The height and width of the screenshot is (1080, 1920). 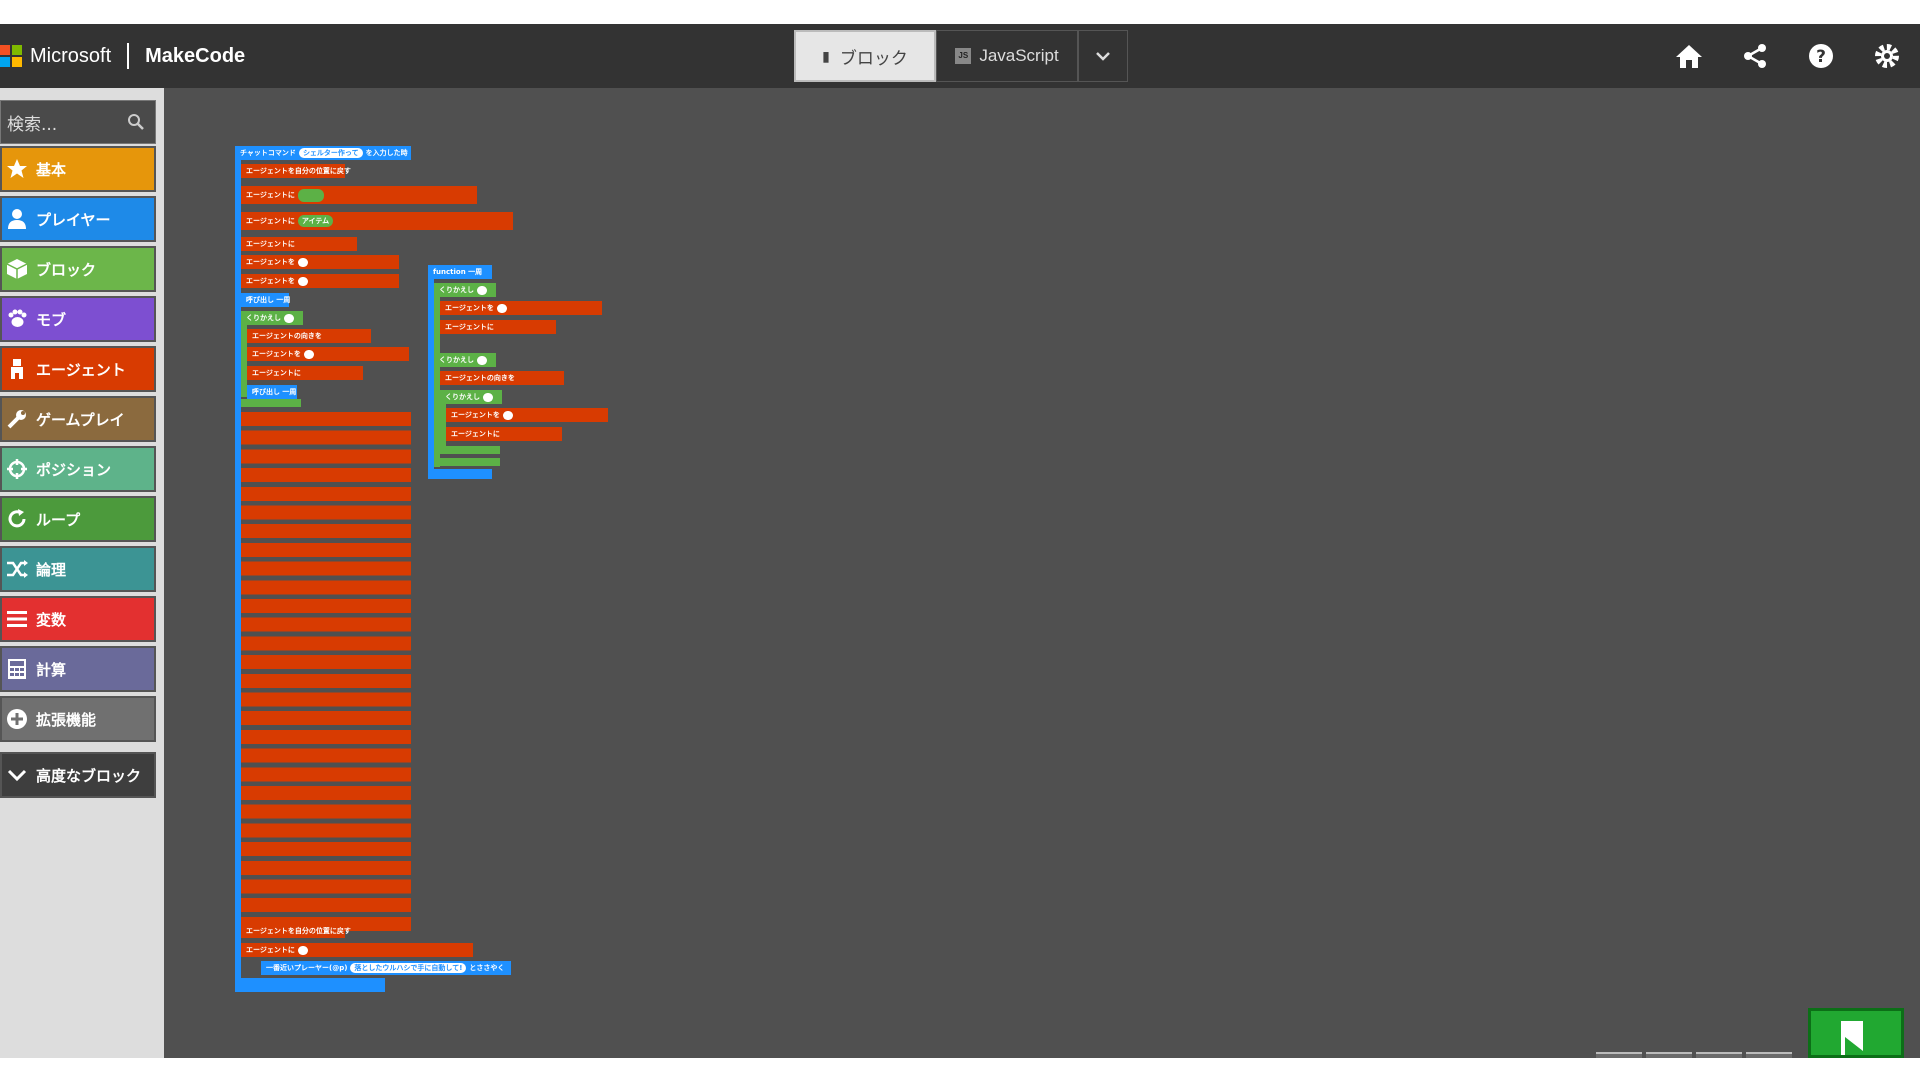 I want to click on paw-icon, so click(x=17, y=319).